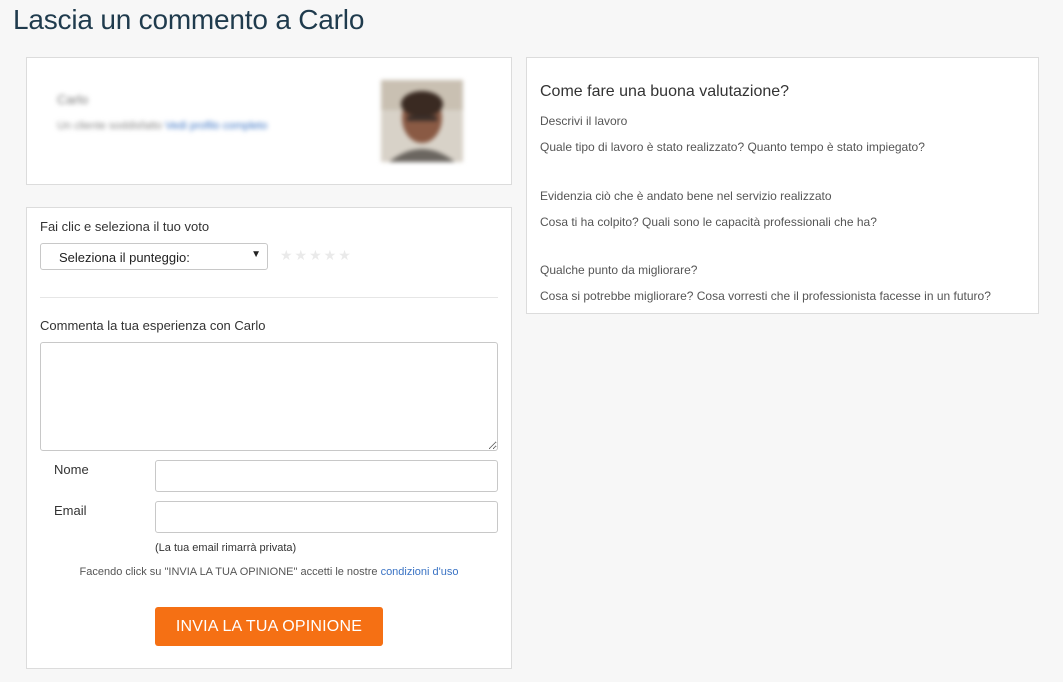  What do you see at coordinates (422, 121) in the screenshot?
I see `avatar` at bounding box center [422, 121].